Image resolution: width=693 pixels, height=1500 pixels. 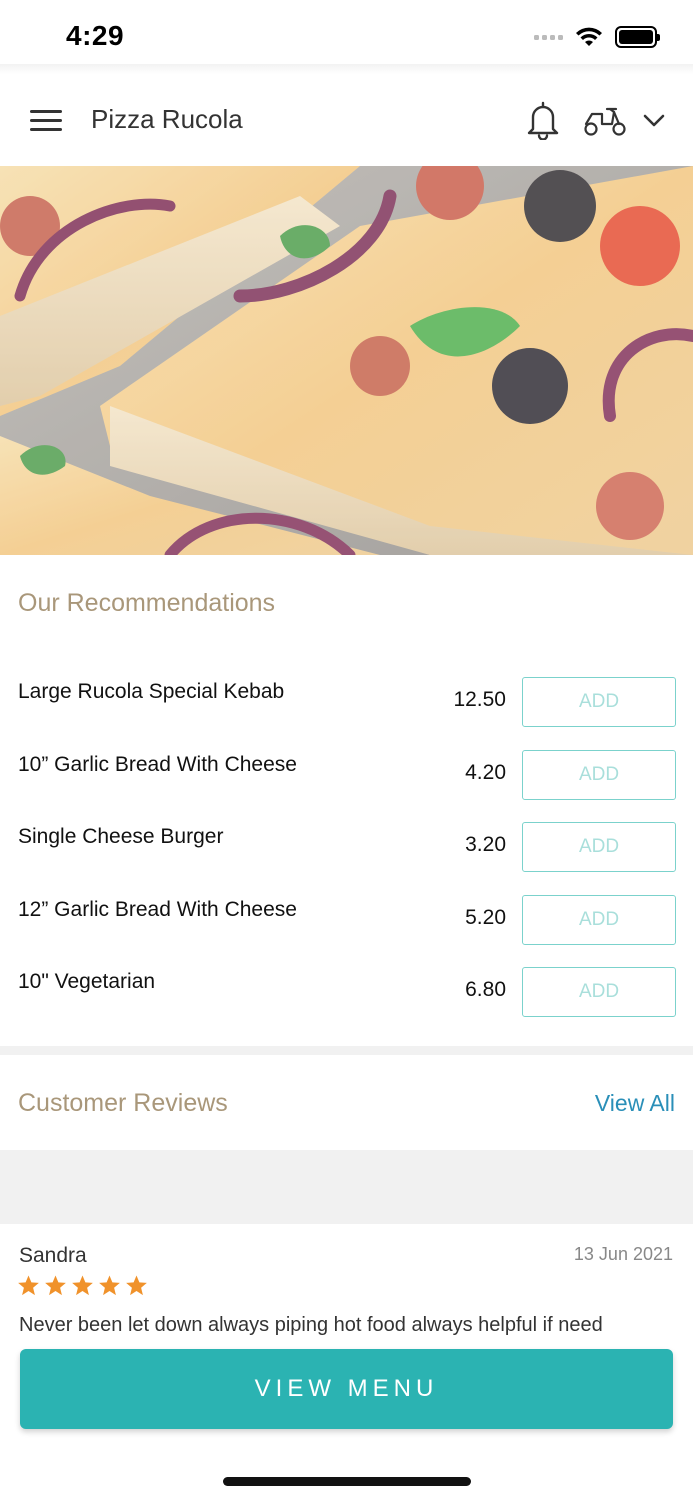 What do you see at coordinates (637, 37) in the screenshot?
I see `battery-icon` at bounding box center [637, 37].